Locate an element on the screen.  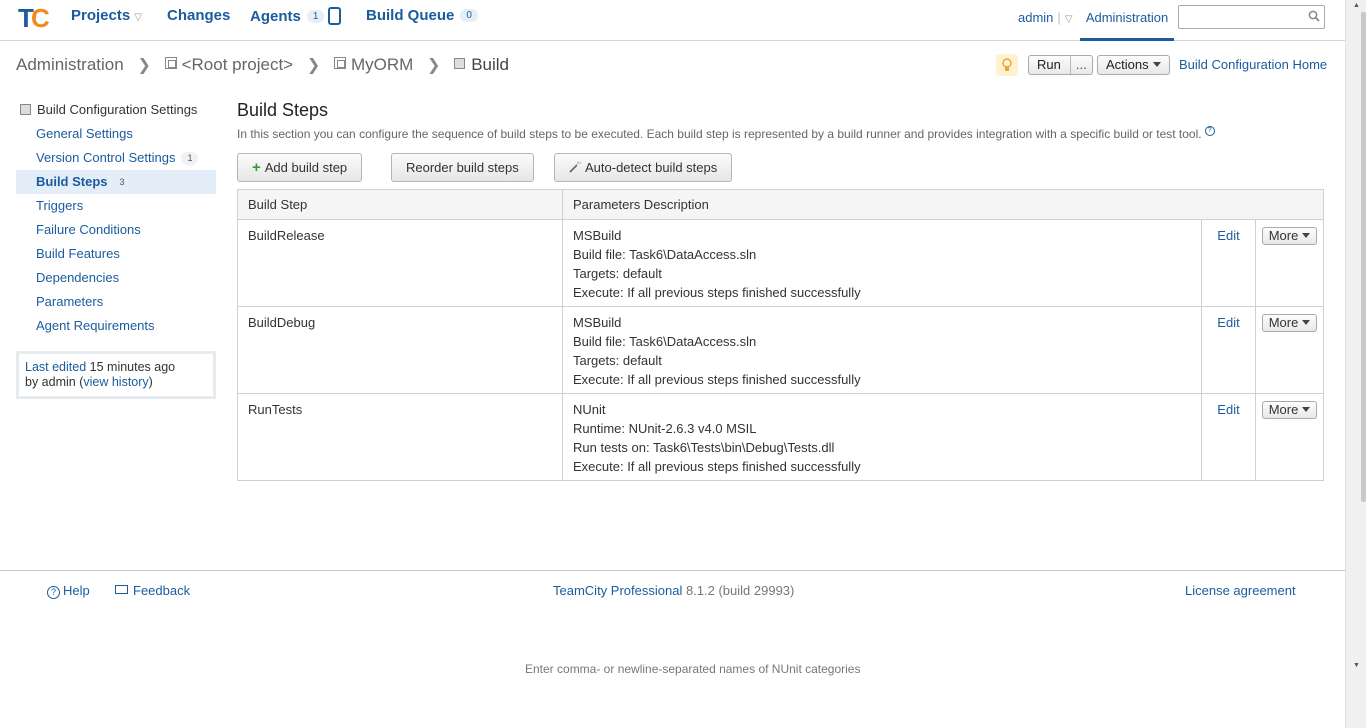
chevron-right-icon: ❯ is located at coordinates (313, 65).